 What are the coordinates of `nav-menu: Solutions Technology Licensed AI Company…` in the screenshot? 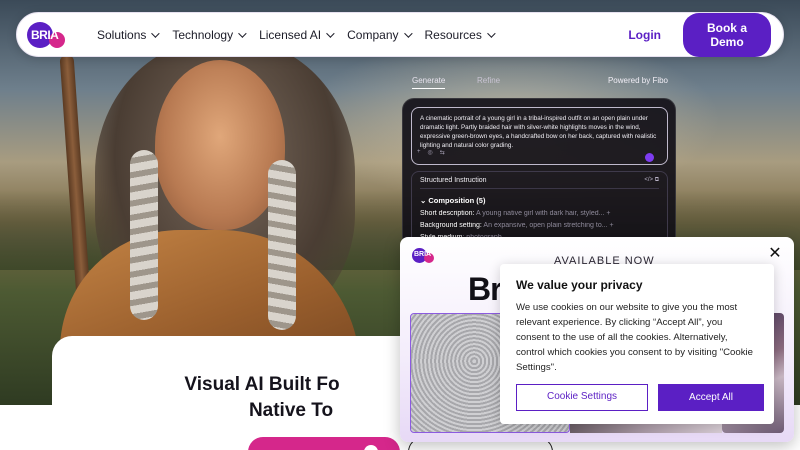 It's located at (302, 35).